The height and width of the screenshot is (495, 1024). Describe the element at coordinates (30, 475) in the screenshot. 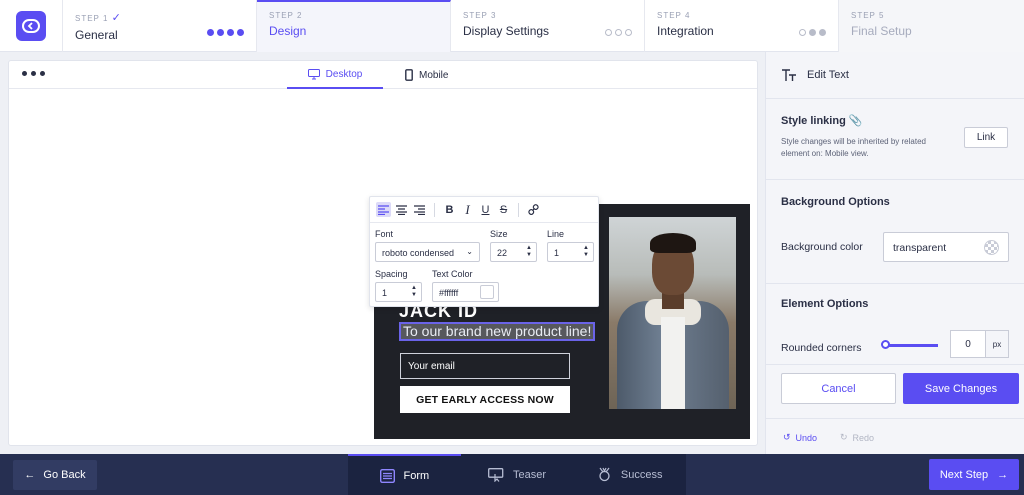

I see `arrow-left-icon: ←` at that location.